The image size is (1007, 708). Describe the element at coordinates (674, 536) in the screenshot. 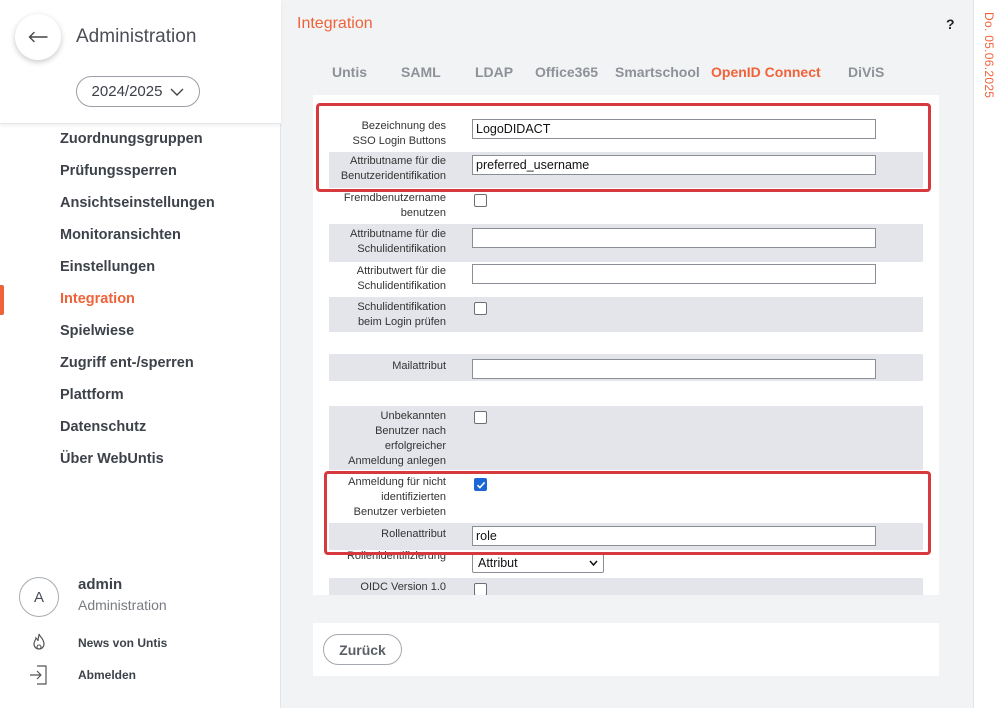

I see `role-attribute-input: role` at that location.